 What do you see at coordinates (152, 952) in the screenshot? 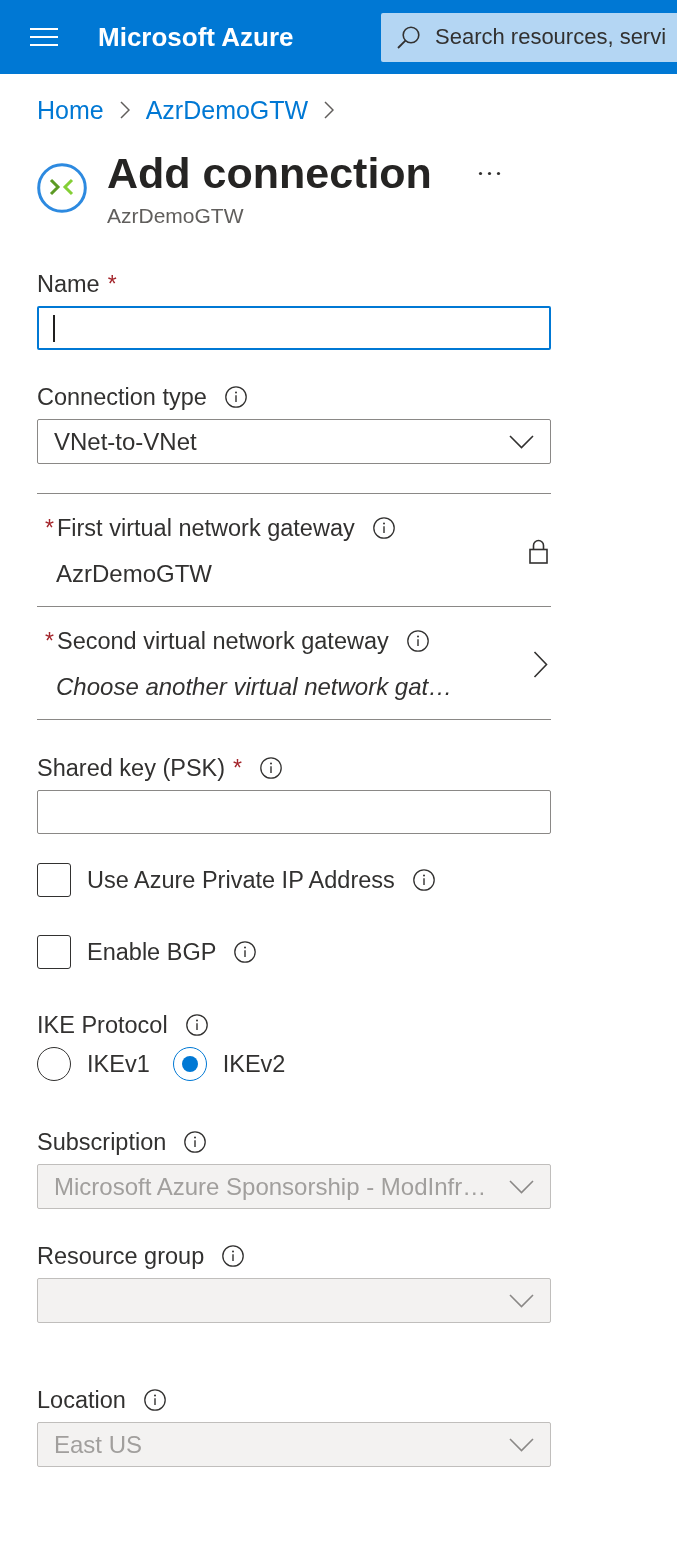
I see `checkbox-label: Enable BGP` at bounding box center [152, 952].